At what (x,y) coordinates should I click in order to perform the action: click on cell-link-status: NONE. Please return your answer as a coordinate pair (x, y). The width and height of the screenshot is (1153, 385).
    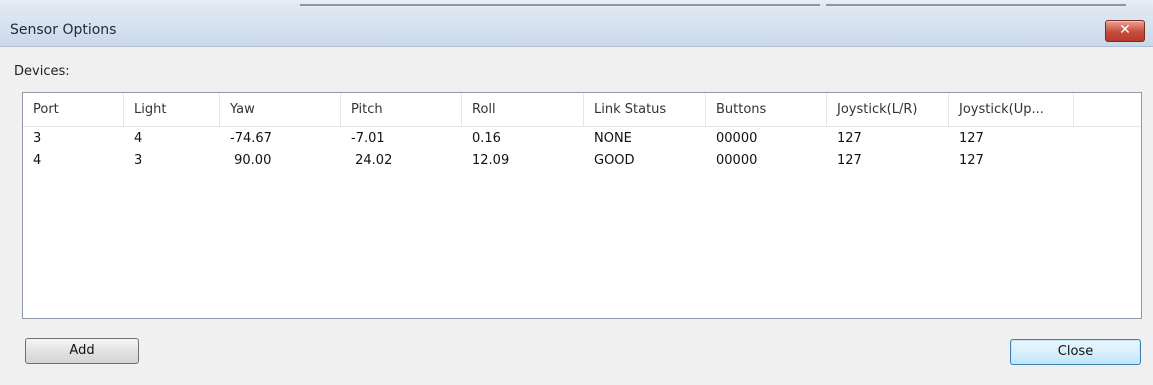
    Looking at the image, I should click on (613, 138).